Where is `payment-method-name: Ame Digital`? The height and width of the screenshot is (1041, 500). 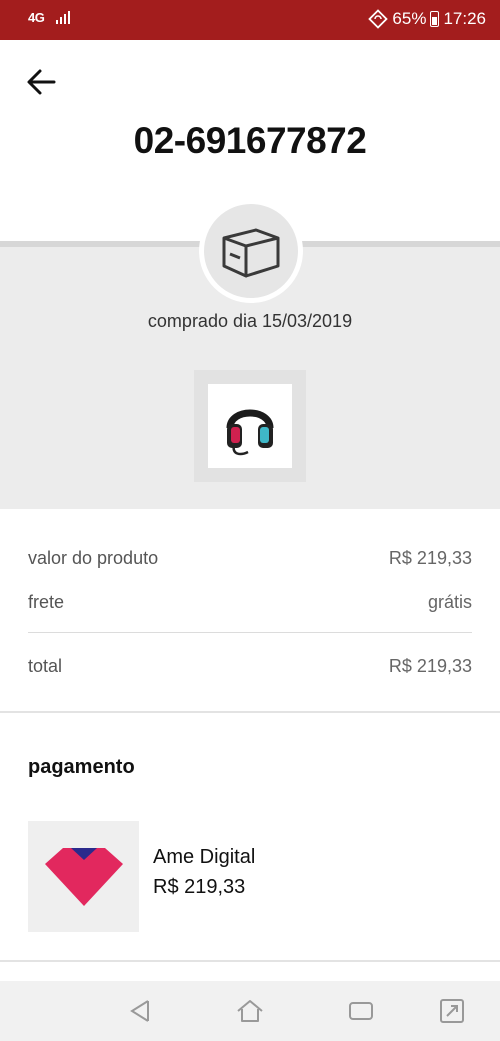
payment-method-name: Ame Digital is located at coordinates (204, 857).